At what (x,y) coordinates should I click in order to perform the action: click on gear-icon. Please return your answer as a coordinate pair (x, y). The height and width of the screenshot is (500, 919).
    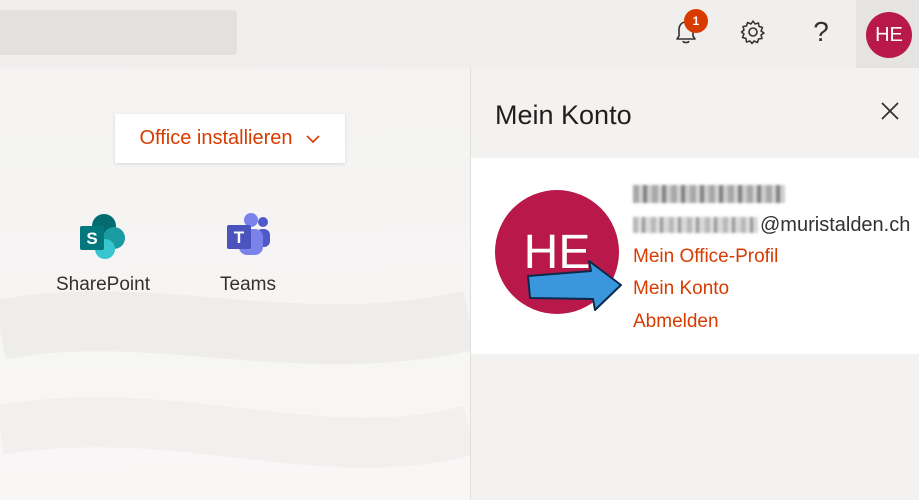
    Looking at the image, I should click on (753, 32).